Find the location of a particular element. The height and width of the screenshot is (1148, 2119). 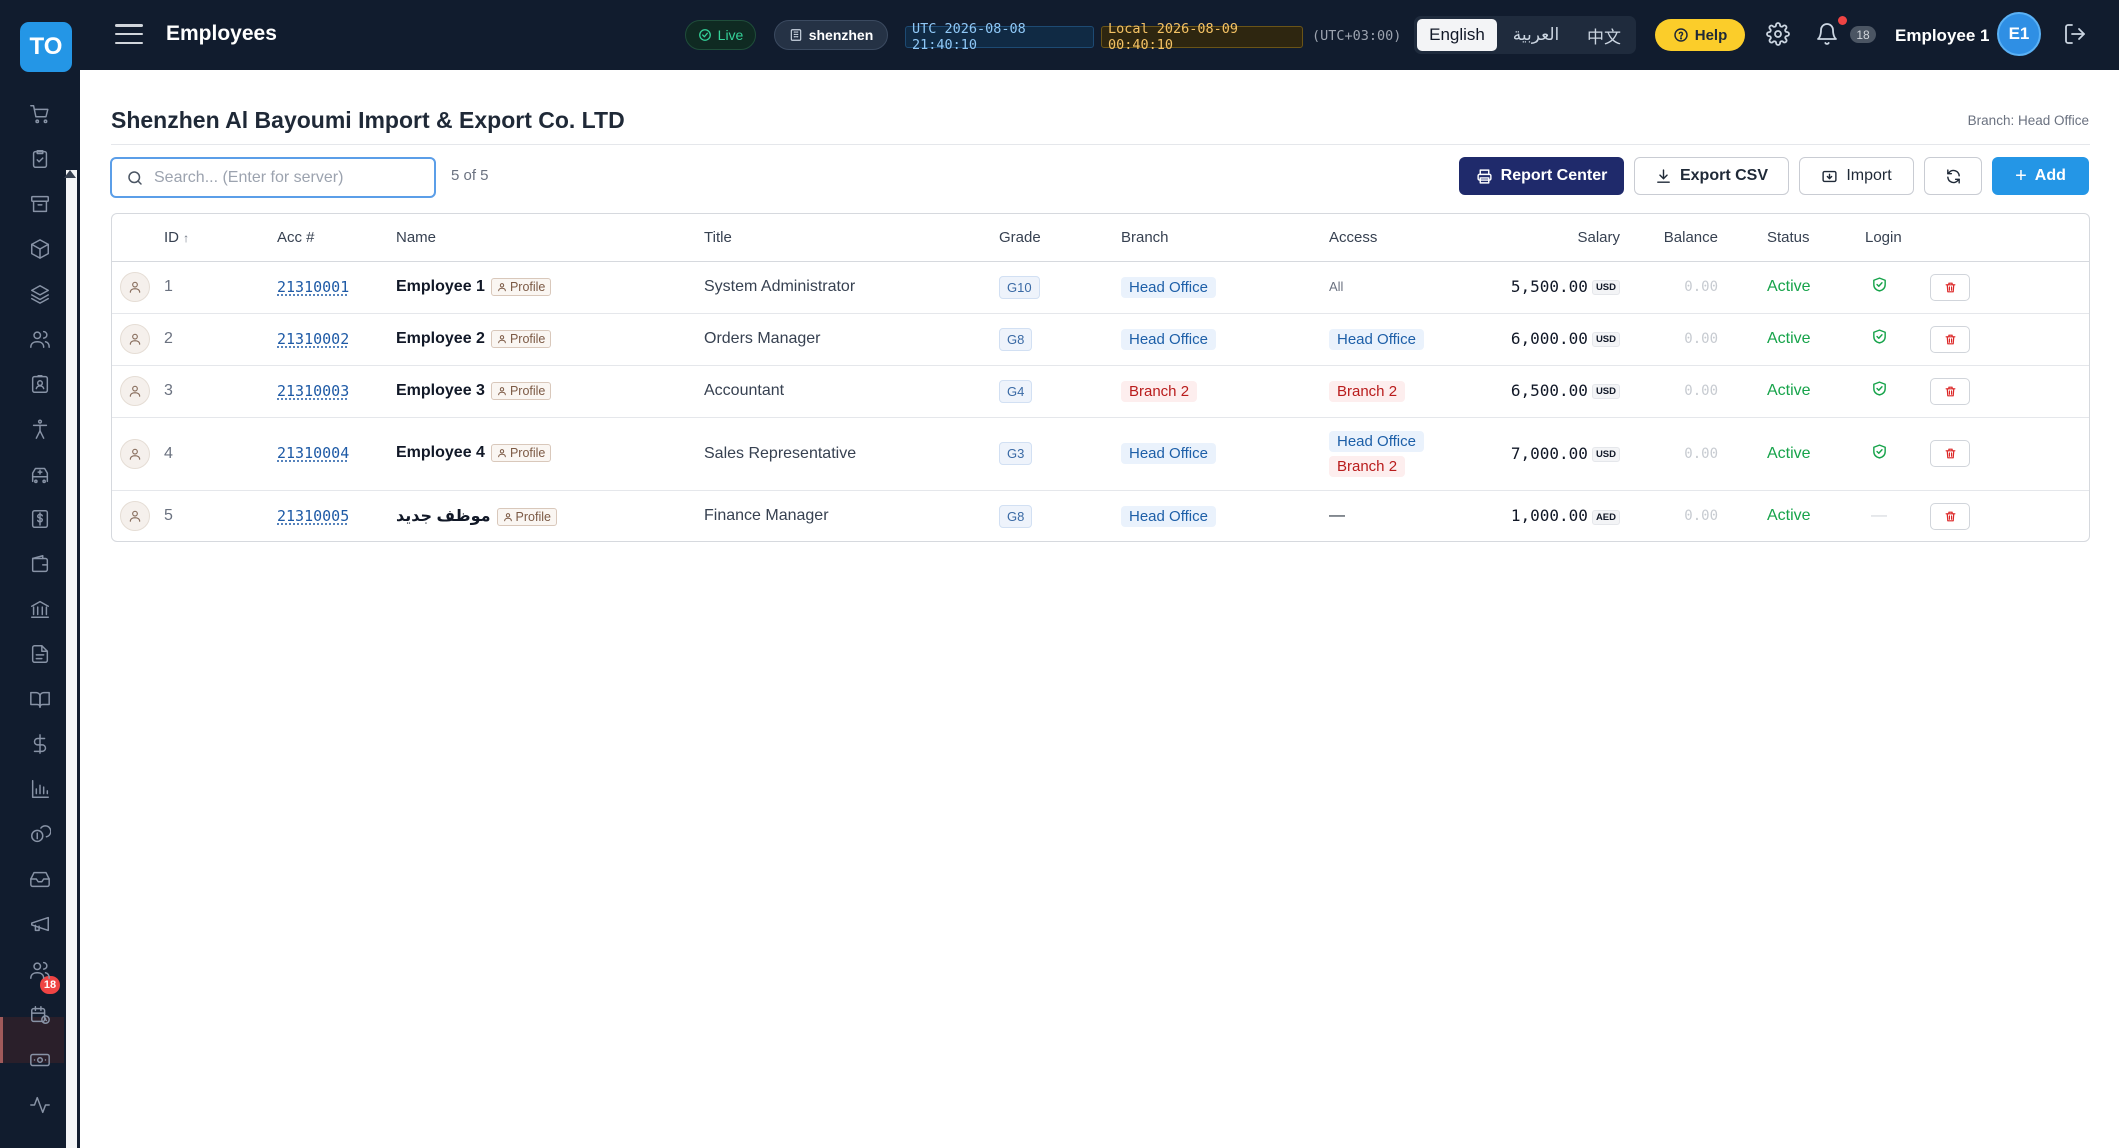

calendar-clock-icon is located at coordinates (40, 1015).